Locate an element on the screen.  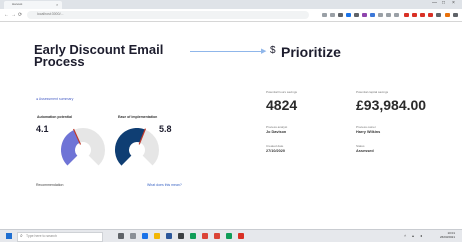
browser-tab: Harvest × is located at coordinates (33, 5).